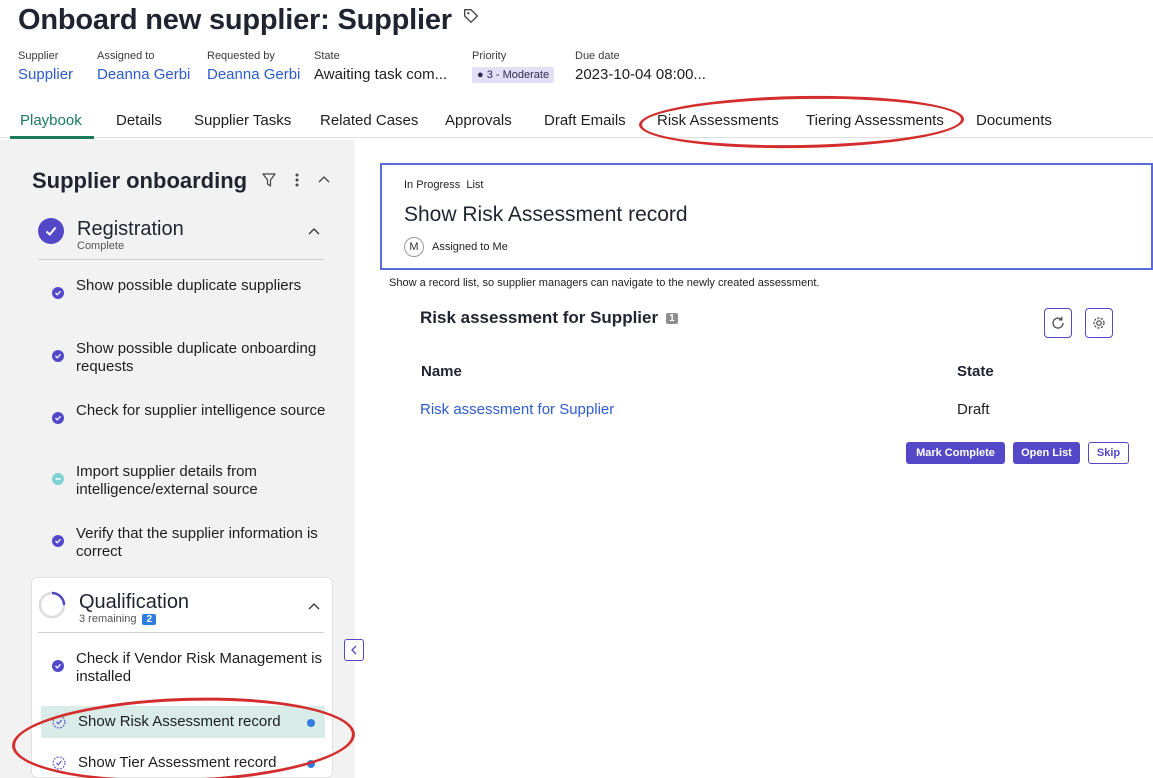 The image size is (1153, 778). I want to click on meta-label: State, so click(327, 56).